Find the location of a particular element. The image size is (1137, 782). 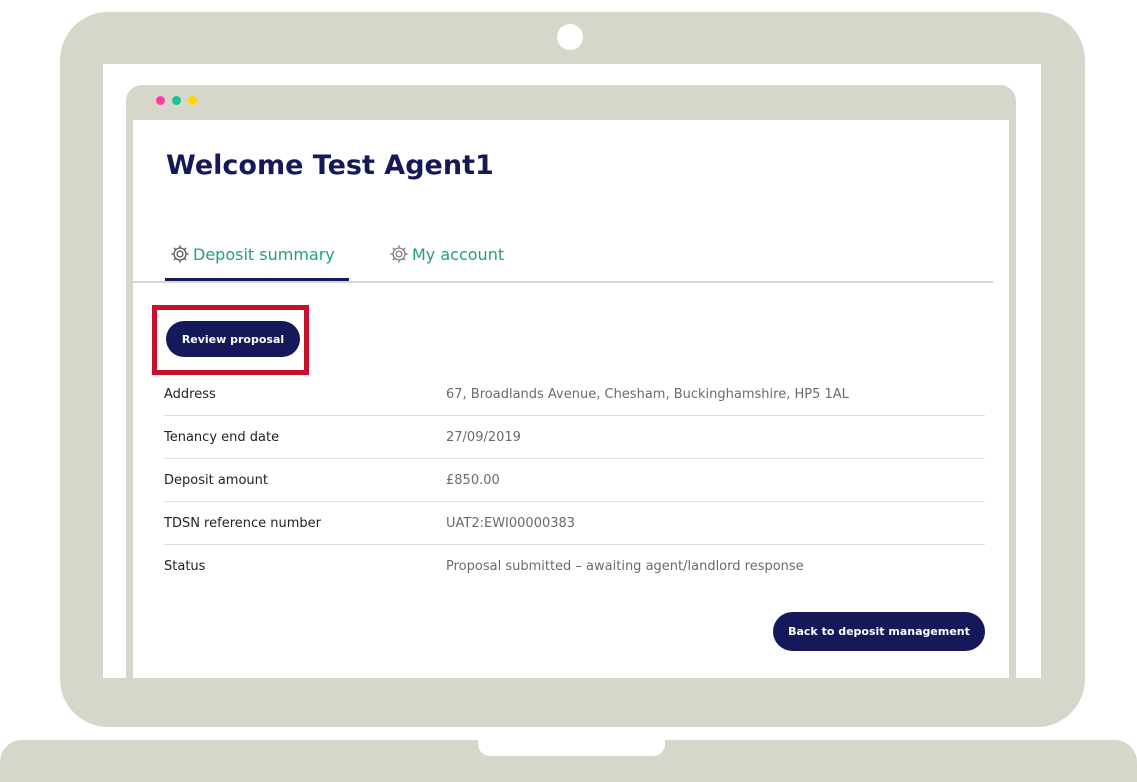

detail-row-reference-number: TDSN reference number UAT2:EWI00000383 is located at coordinates (574, 523).